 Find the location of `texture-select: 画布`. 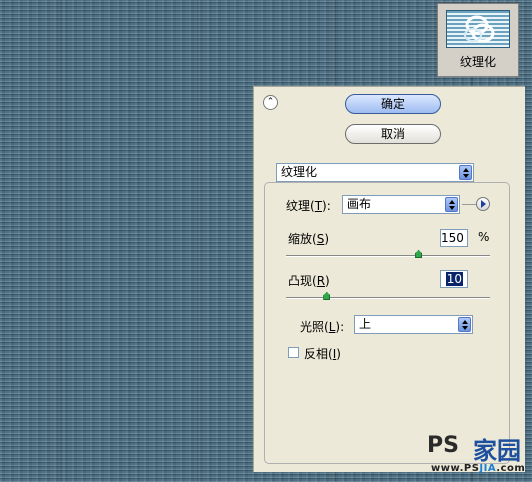

texture-select: 画布 is located at coordinates (401, 204).